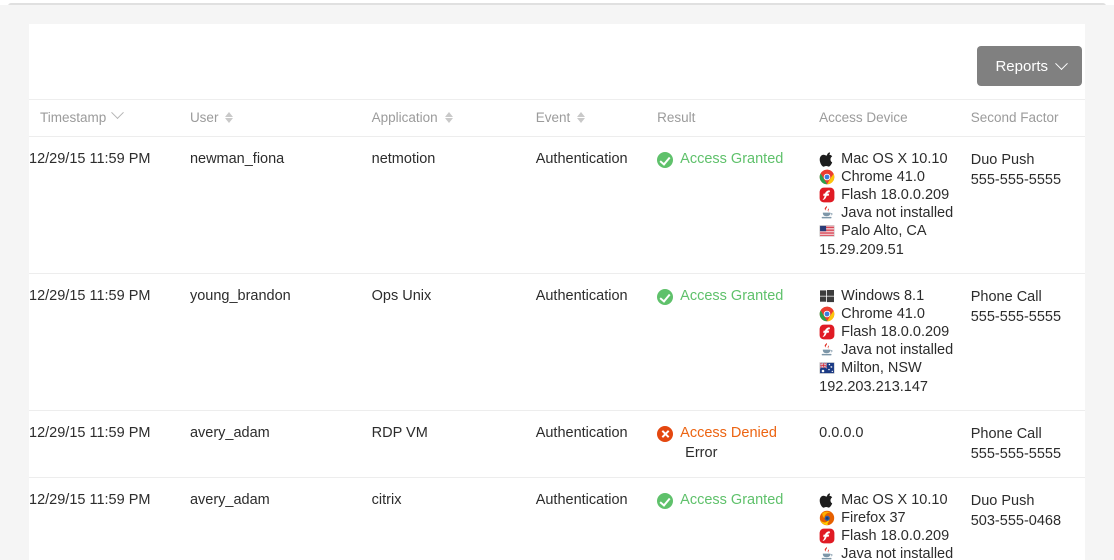 The height and width of the screenshot is (560, 1114). What do you see at coordinates (738, 444) in the screenshot?
I see `cell-result: Access Denied Error` at bounding box center [738, 444].